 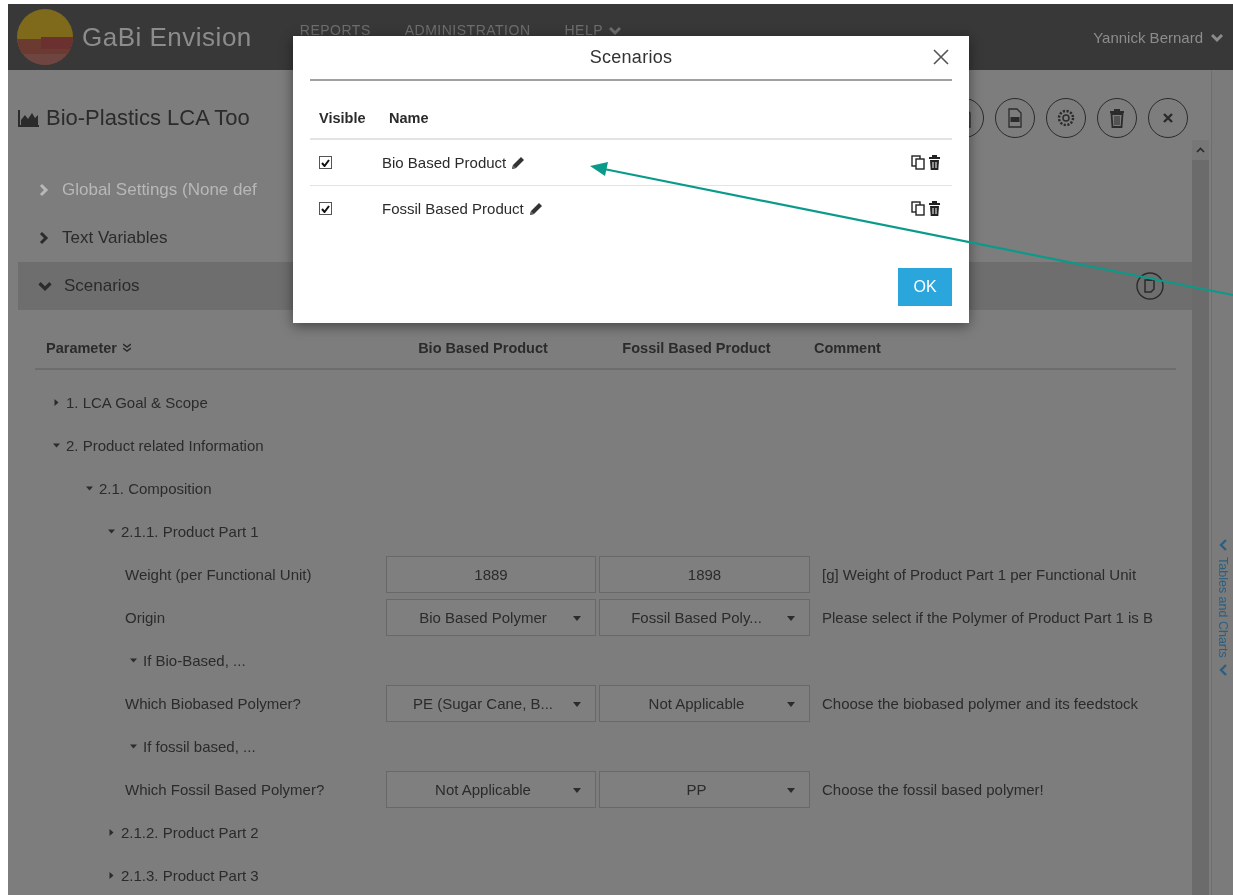 I want to click on report-title: Bio-Plastics LCA Too, so click(x=148, y=118).